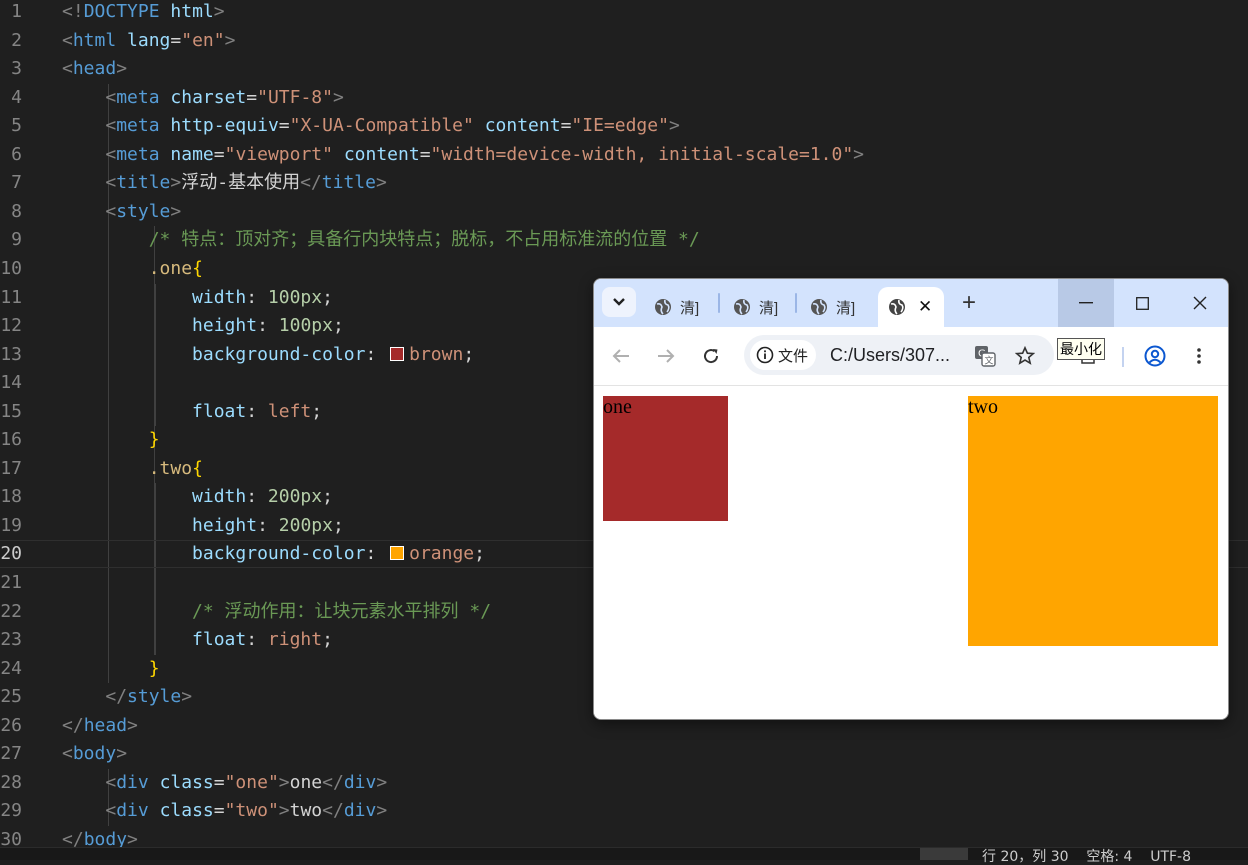  I want to click on chevron-down-icon, so click(619, 302).